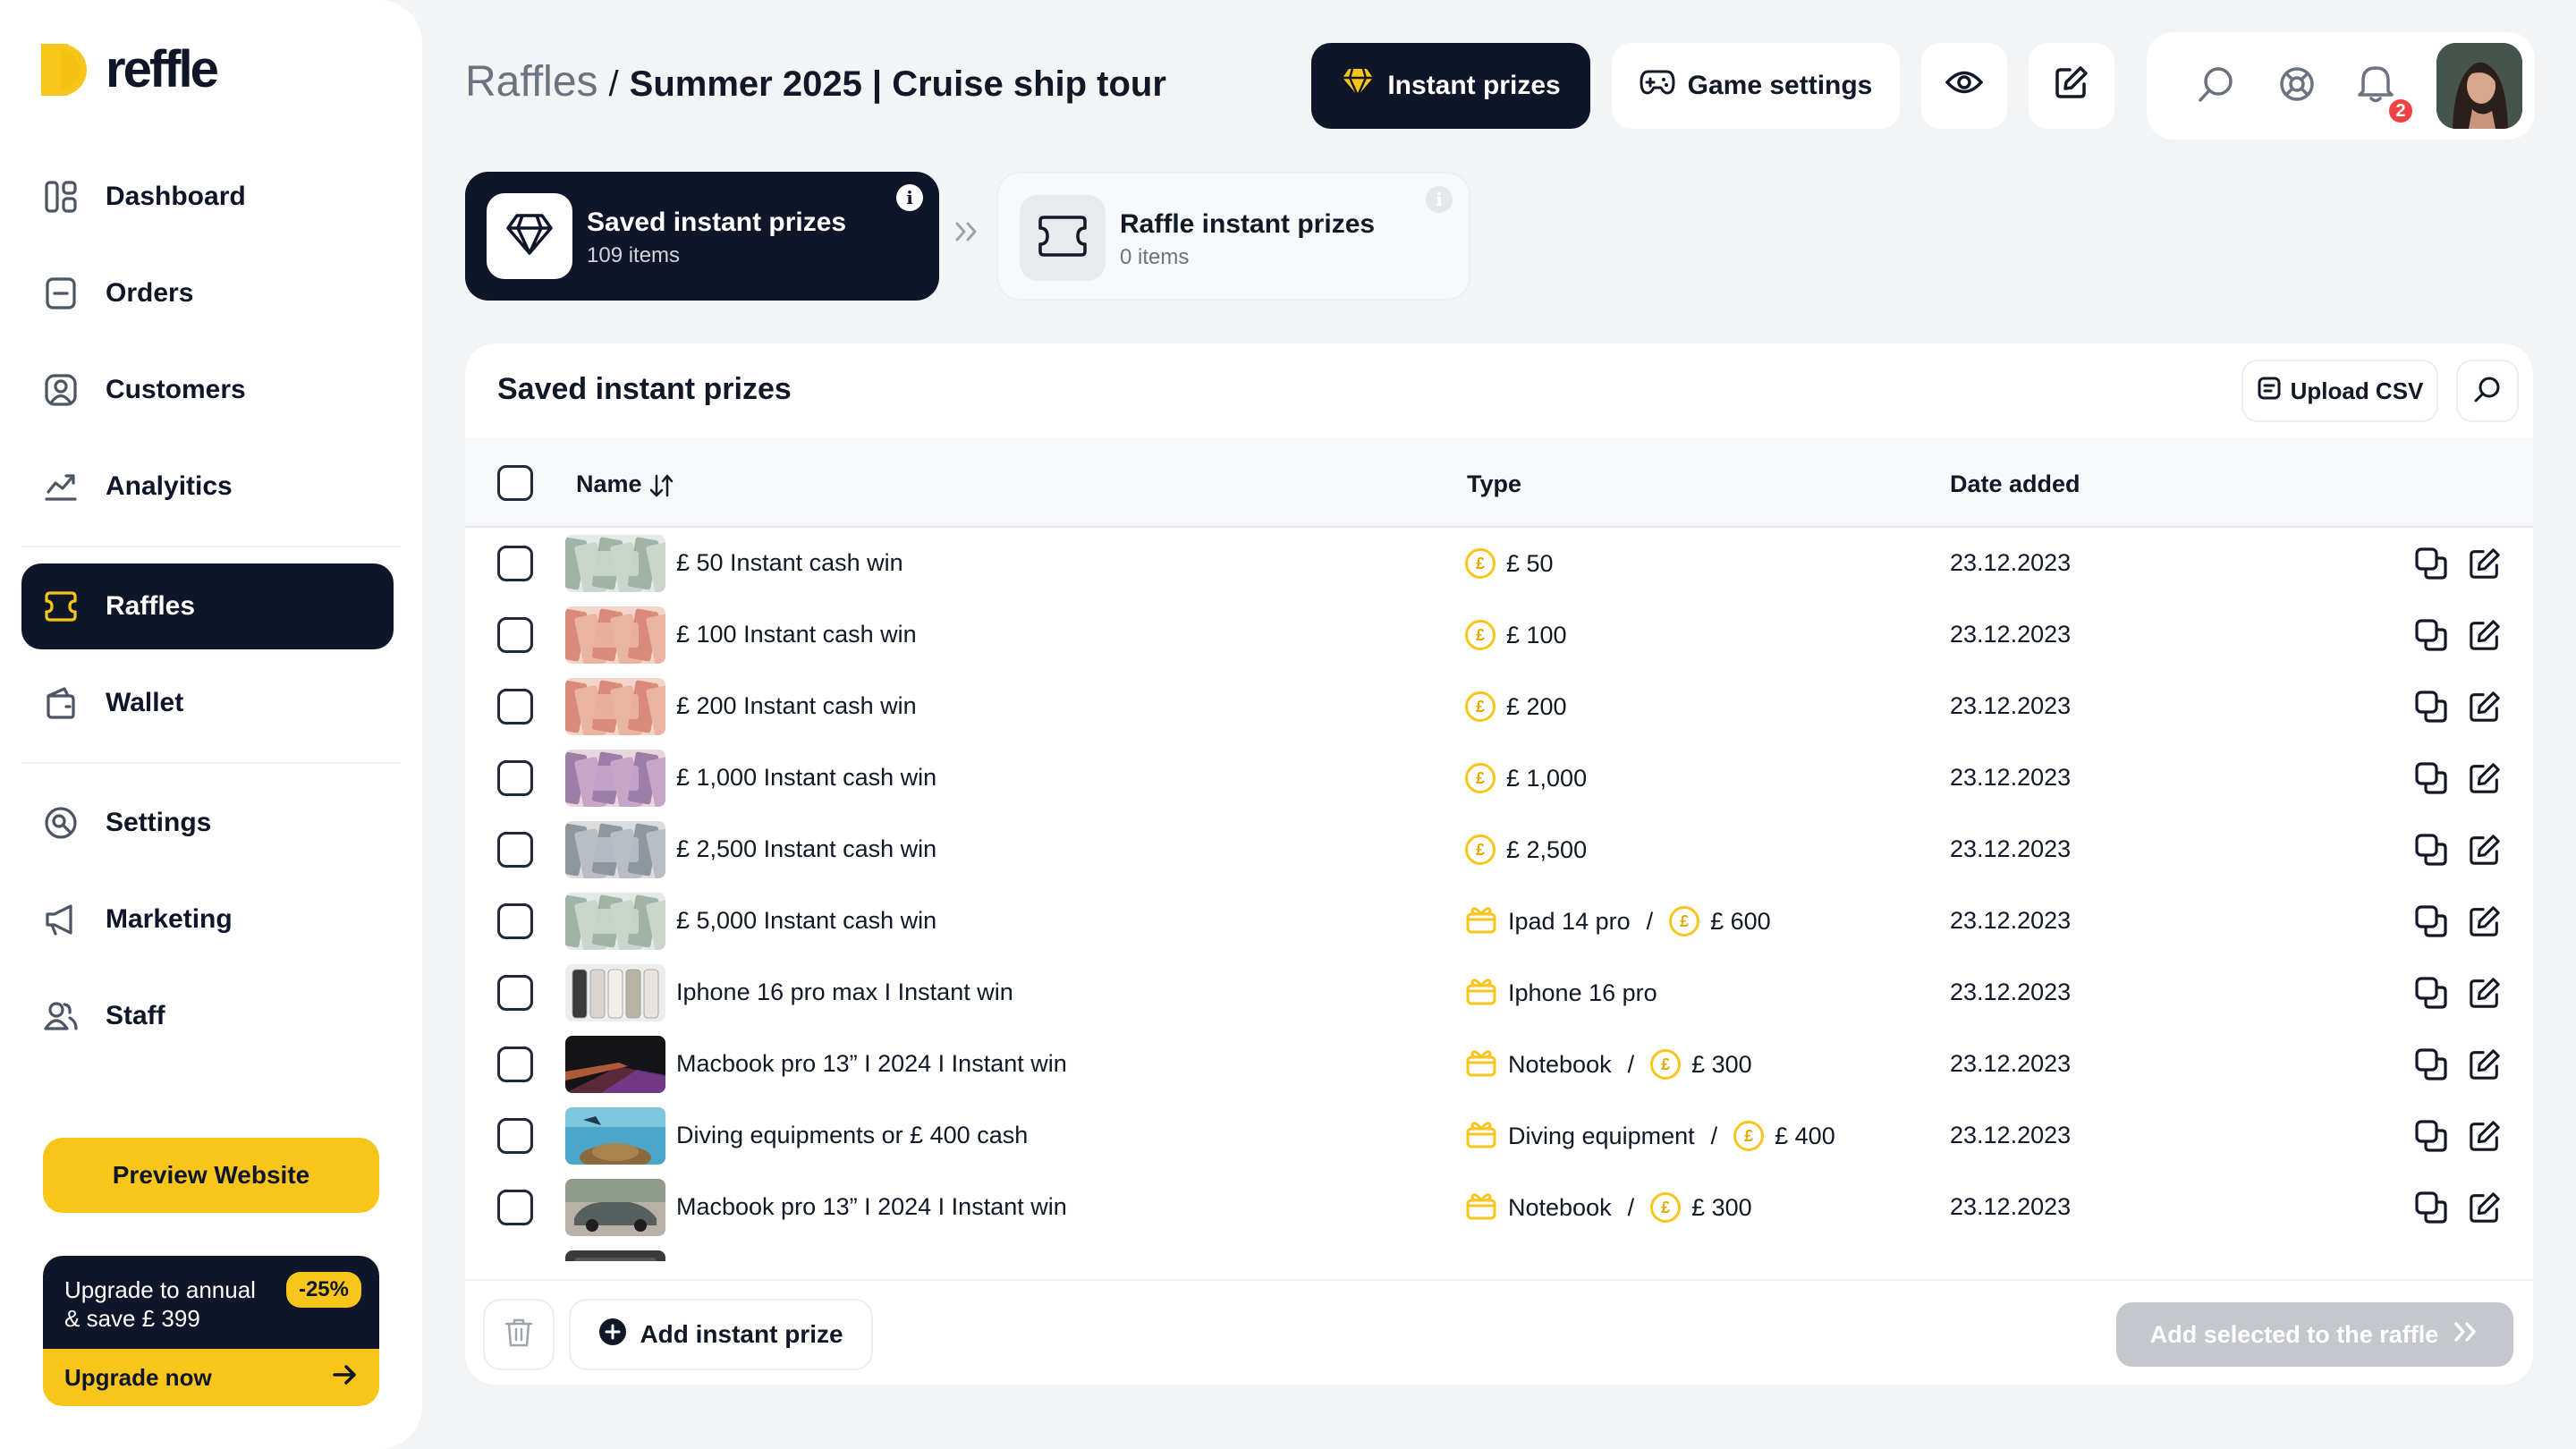 The width and height of the screenshot is (2576, 1449). I want to click on sidebar-item-settings: Settings, so click(207, 823).